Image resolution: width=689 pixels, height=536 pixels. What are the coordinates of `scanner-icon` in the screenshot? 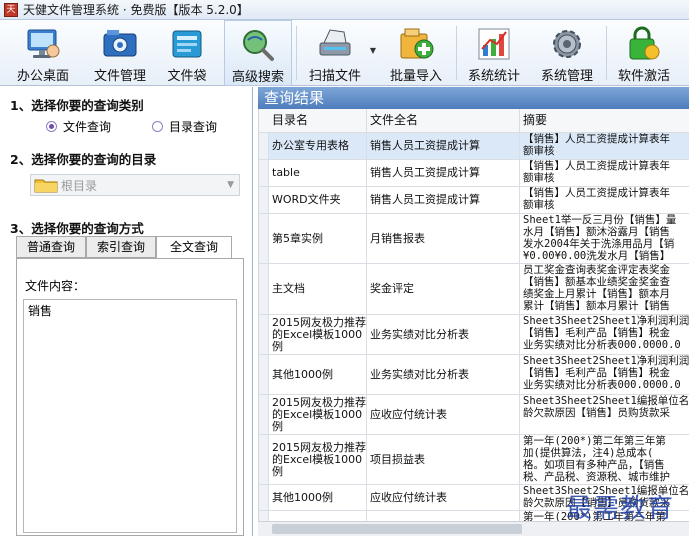 It's located at (335, 42).